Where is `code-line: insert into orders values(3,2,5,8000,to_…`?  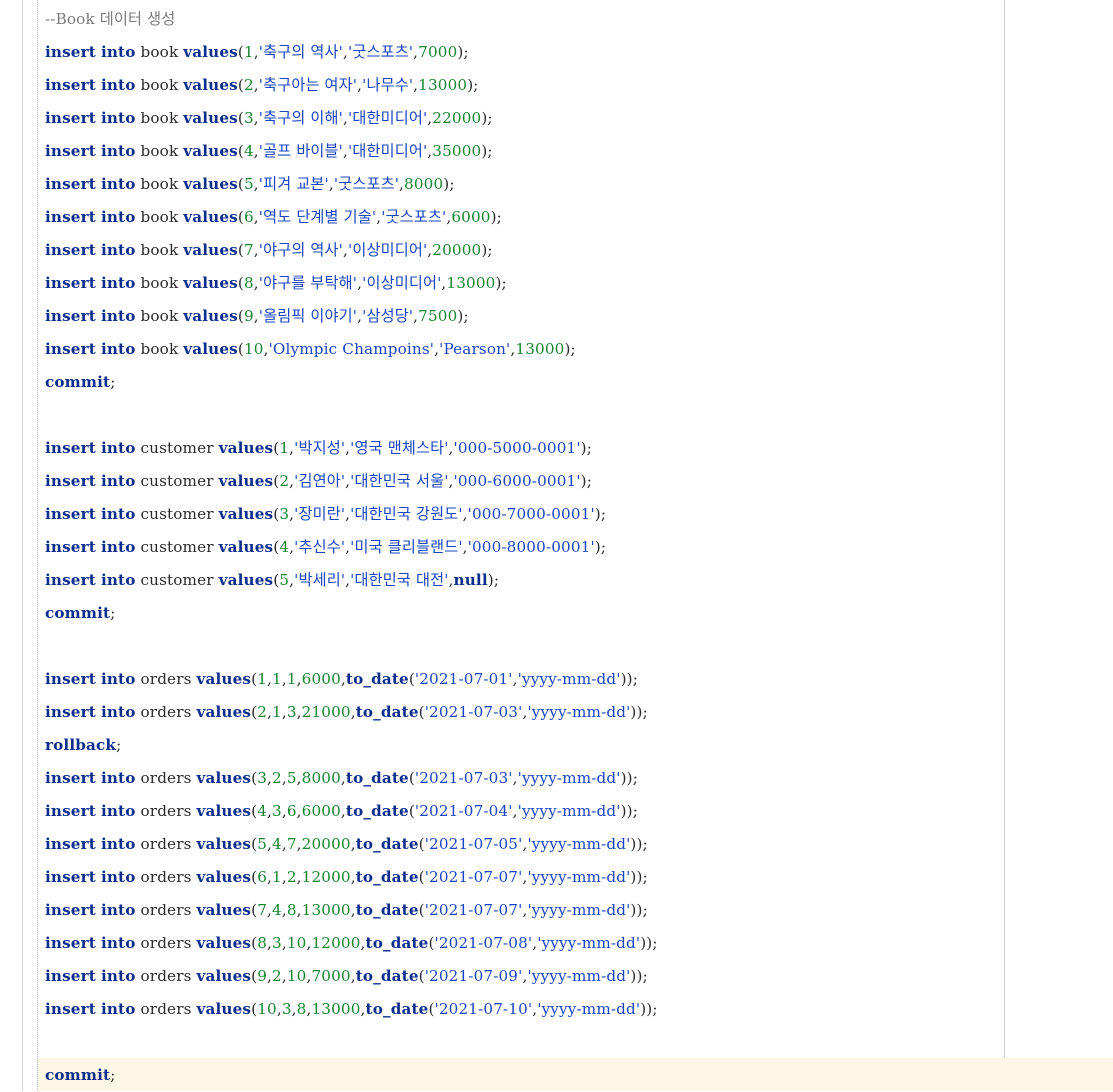
code-line: insert into orders values(3,2,5,8000,to_… is located at coordinates (351, 778).